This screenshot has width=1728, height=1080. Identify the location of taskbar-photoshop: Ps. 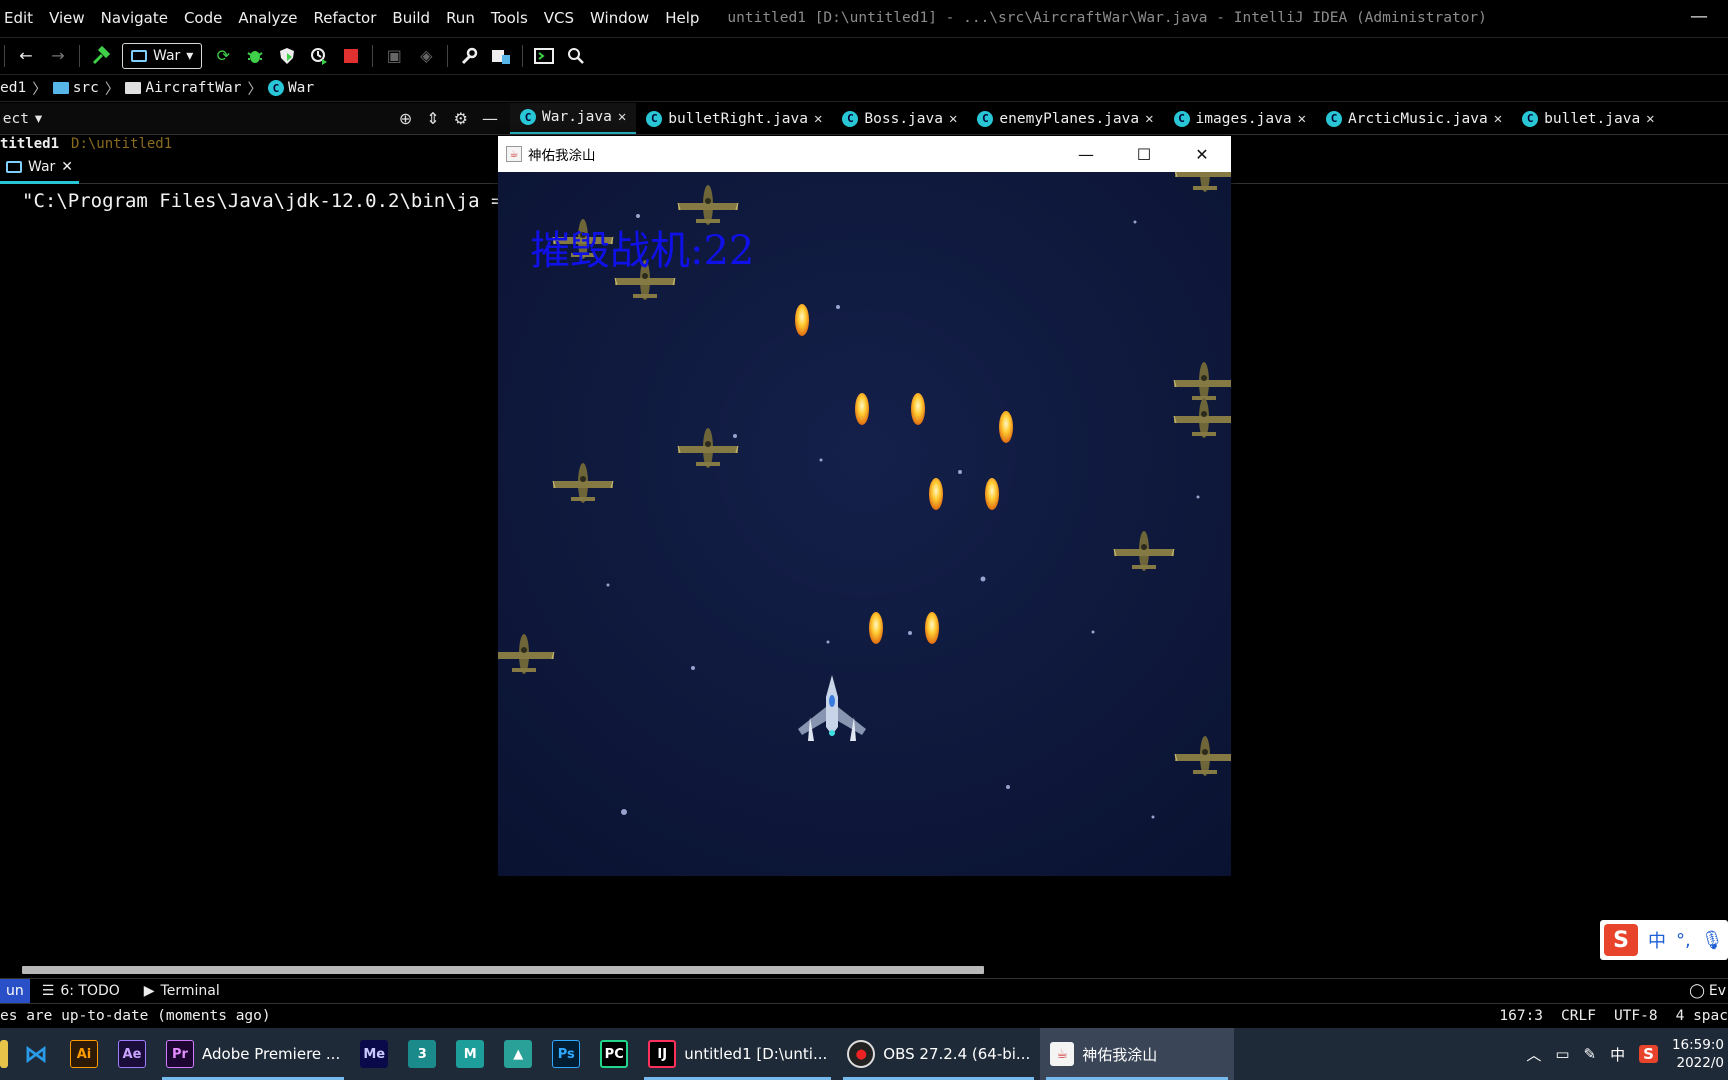
(566, 1054).